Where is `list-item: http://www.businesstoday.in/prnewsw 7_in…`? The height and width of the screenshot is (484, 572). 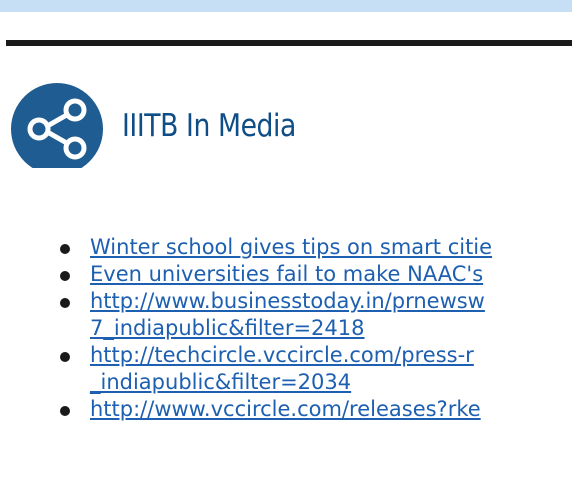 list-item: http://www.businesstoday.in/prnewsw 7_in… is located at coordinates (286, 315).